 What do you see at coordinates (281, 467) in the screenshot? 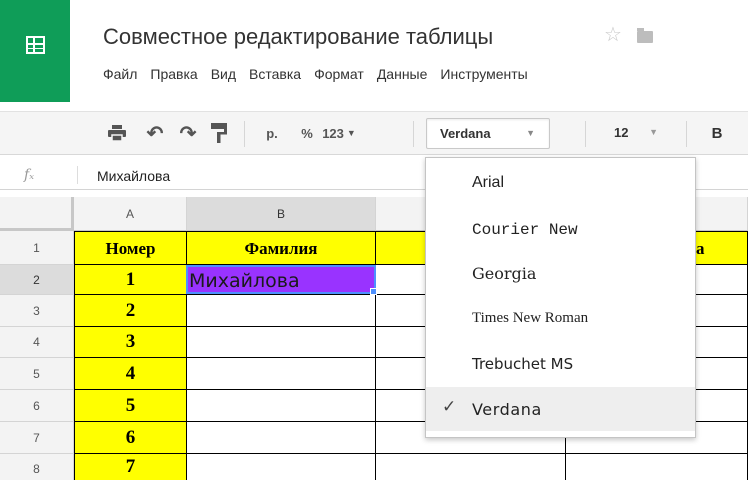
I see `cell-b8` at bounding box center [281, 467].